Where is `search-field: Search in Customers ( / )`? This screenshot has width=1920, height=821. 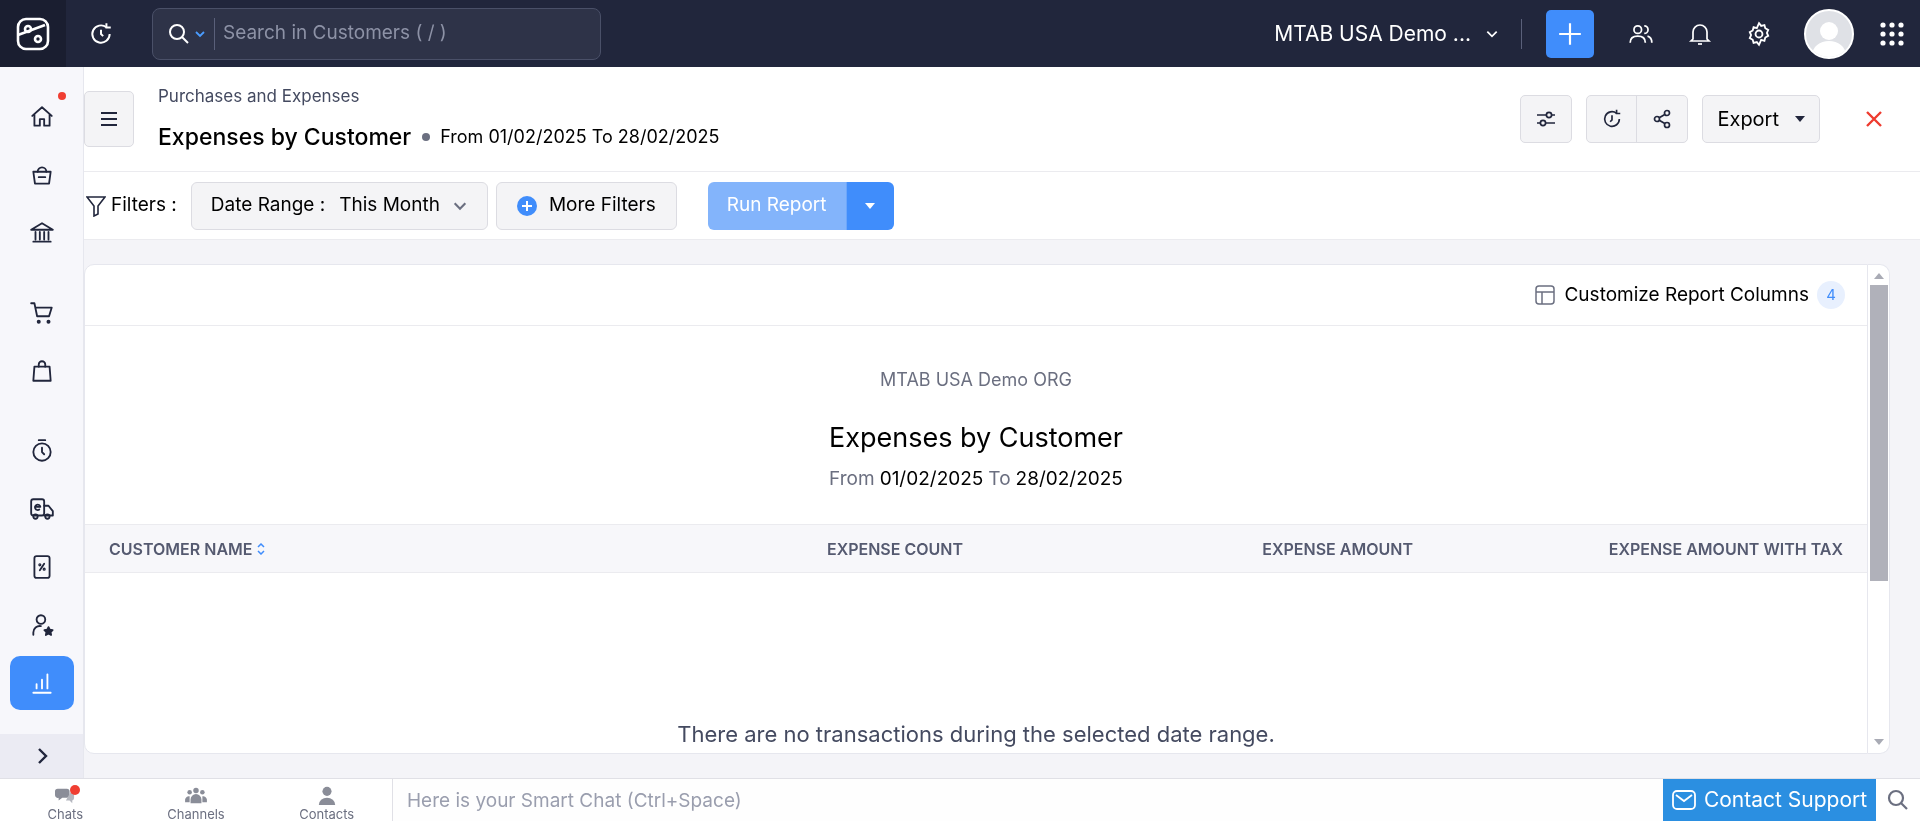
search-field: Search in Customers ( / ) is located at coordinates (411, 33).